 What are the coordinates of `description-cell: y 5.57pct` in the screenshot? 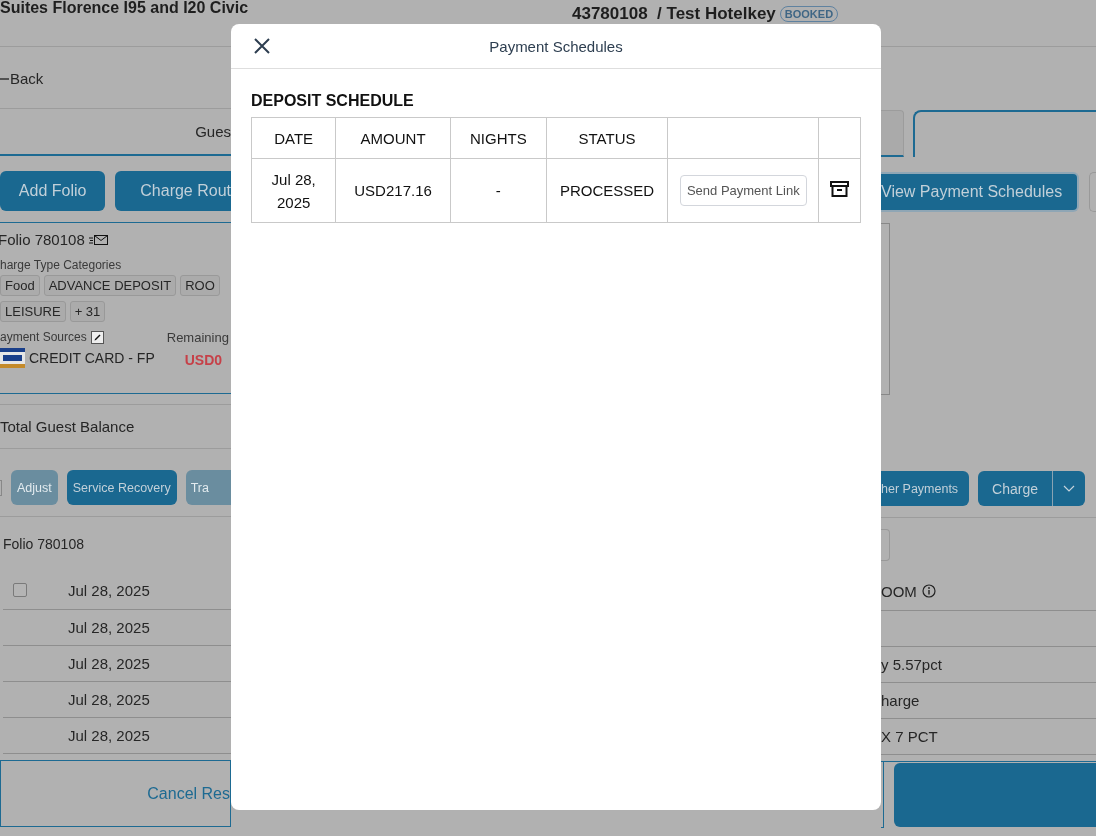 It's located at (911, 664).